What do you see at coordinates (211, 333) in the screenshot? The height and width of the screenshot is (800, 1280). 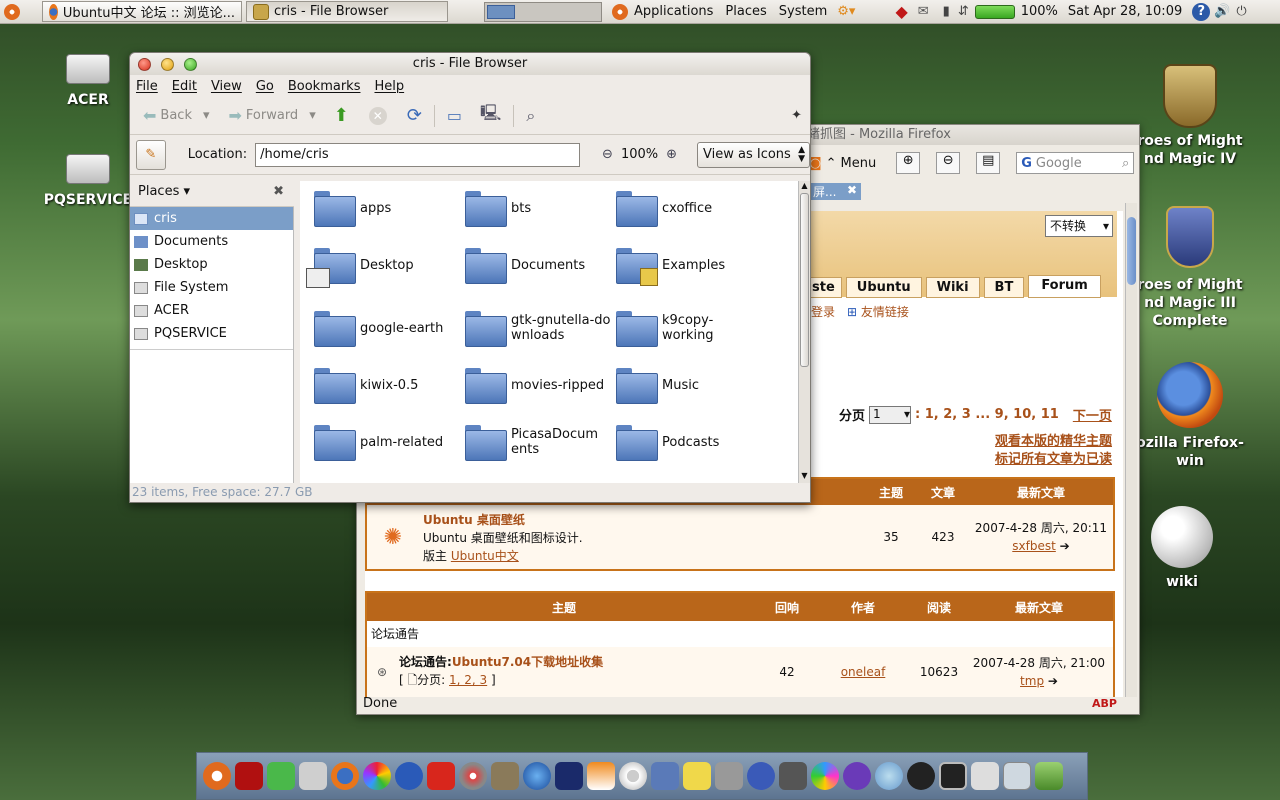 I see `place-pqservice: PQSERVICE` at bounding box center [211, 333].